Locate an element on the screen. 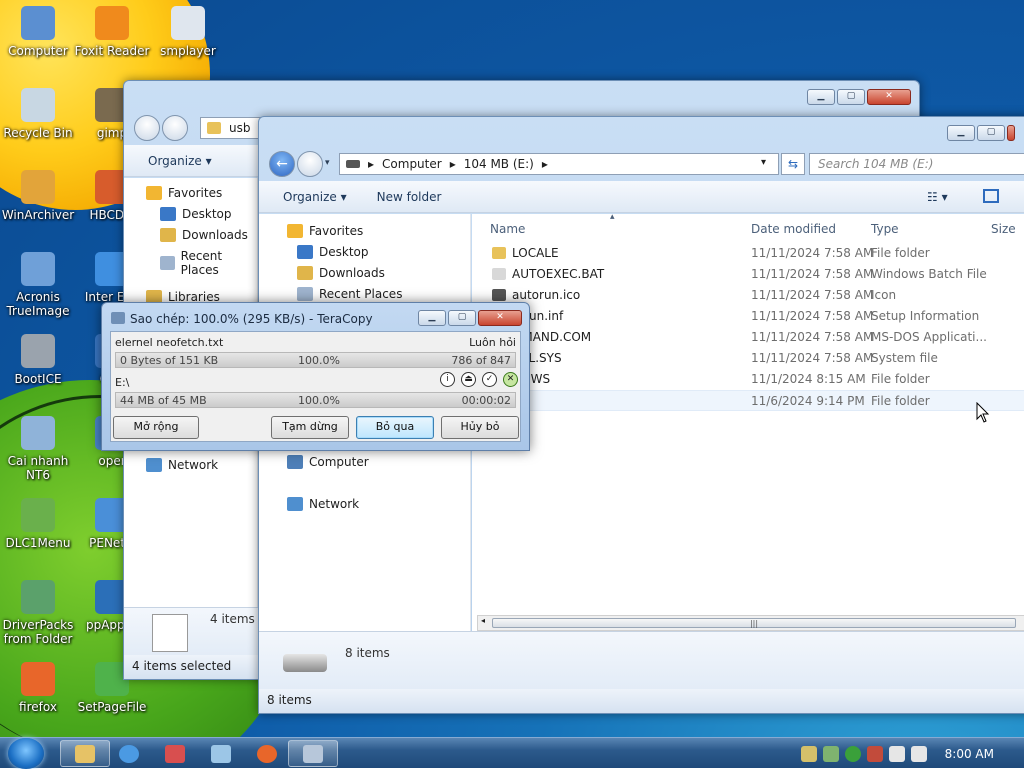 This screenshot has height=769, width=1024. star-icon is located at coordinates (154, 193).